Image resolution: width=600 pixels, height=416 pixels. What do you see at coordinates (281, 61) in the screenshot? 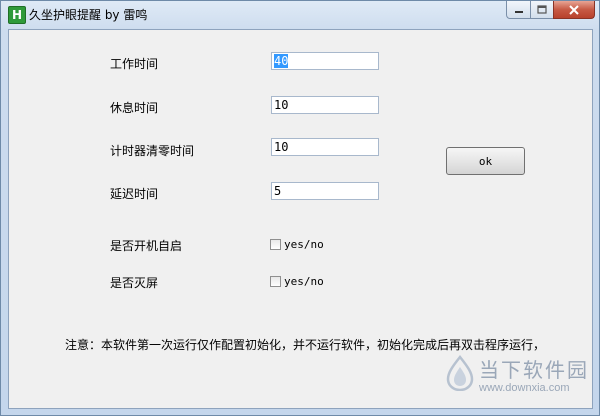
I see `work-time-value: 40` at bounding box center [281, 61].